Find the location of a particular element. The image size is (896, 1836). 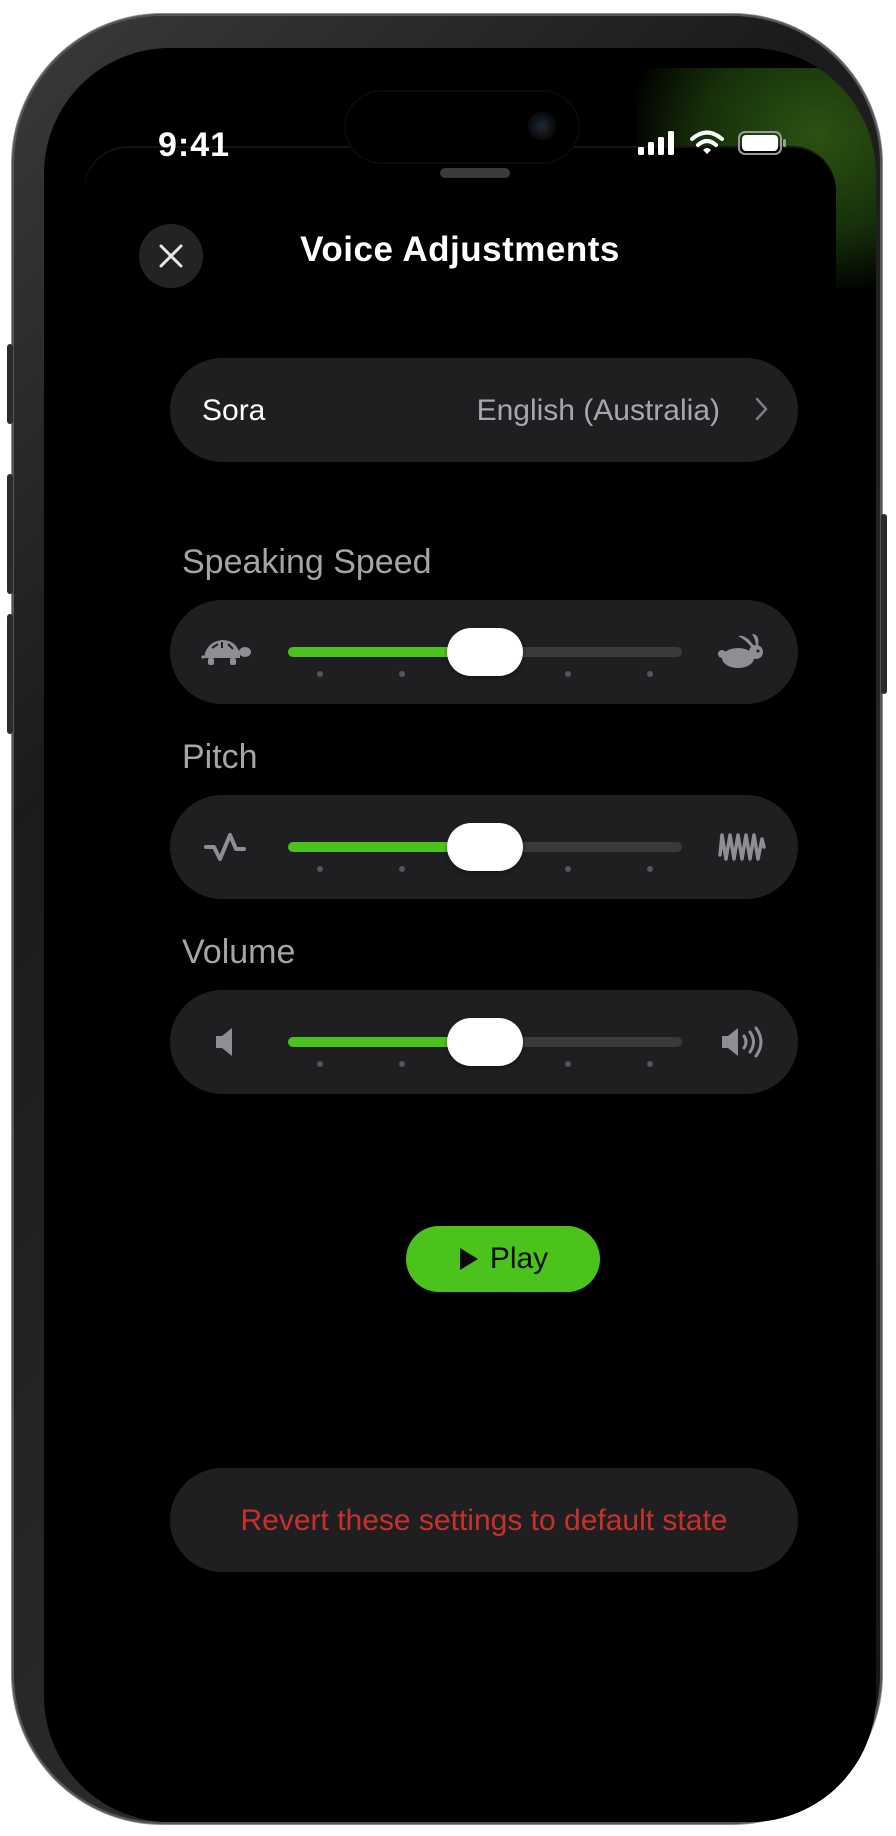

status-bar: 9:41 is located at coordinates (460, 113).